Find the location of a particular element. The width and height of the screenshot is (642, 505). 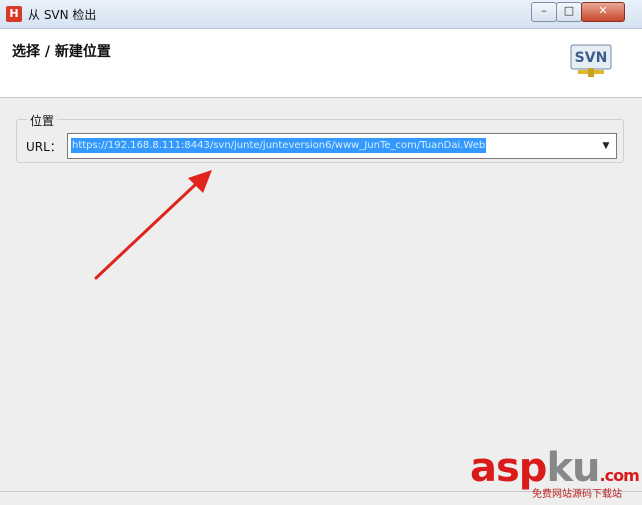

watermark-logo: aspku.com 免费网站源码下载站 is located at coordinates (555, 474).